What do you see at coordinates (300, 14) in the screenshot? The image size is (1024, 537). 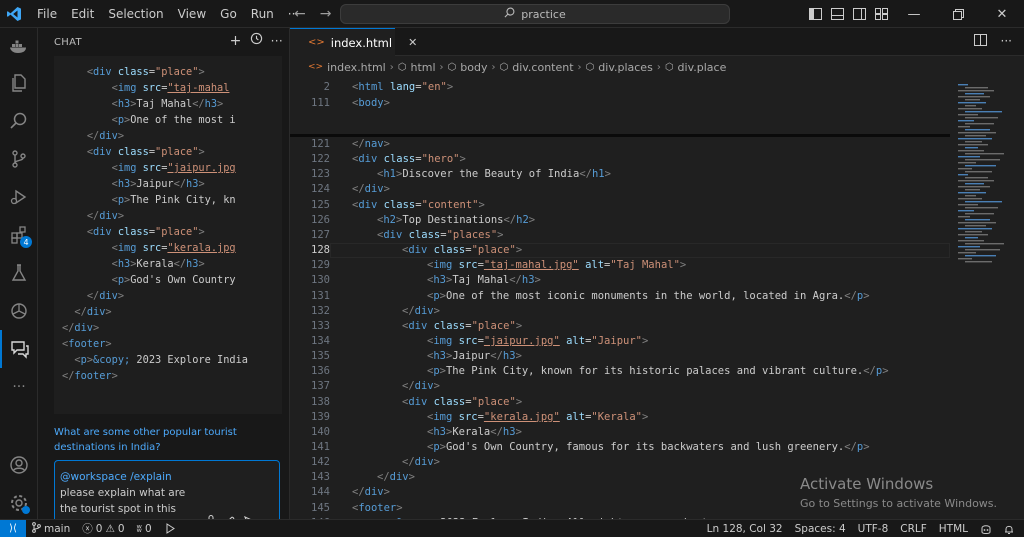 I see `back-arrow-icon: ←` at bounding box center [300, 14].